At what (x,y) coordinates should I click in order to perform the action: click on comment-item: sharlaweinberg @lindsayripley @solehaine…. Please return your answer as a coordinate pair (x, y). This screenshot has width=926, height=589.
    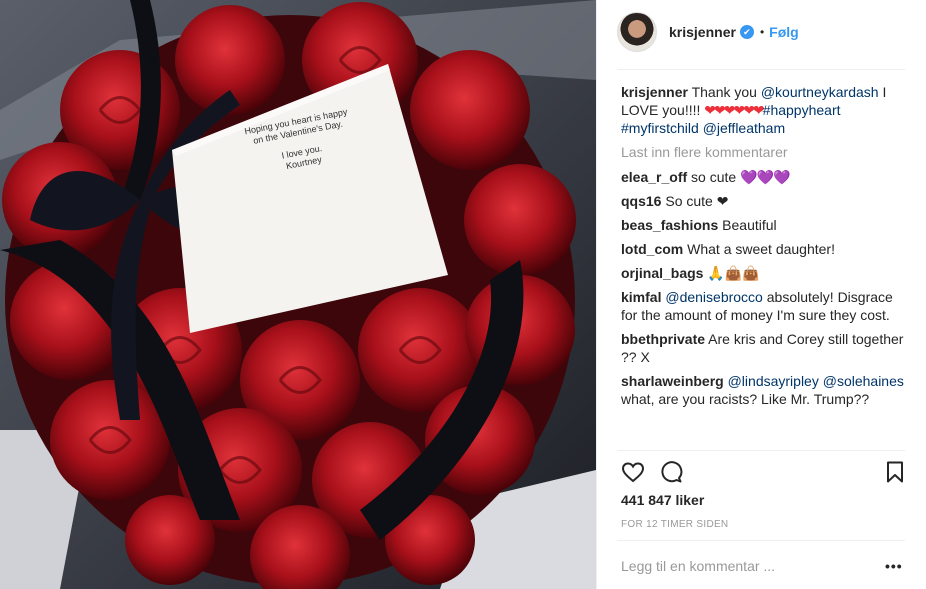
    Looking at the image, I should click on (766, 390).